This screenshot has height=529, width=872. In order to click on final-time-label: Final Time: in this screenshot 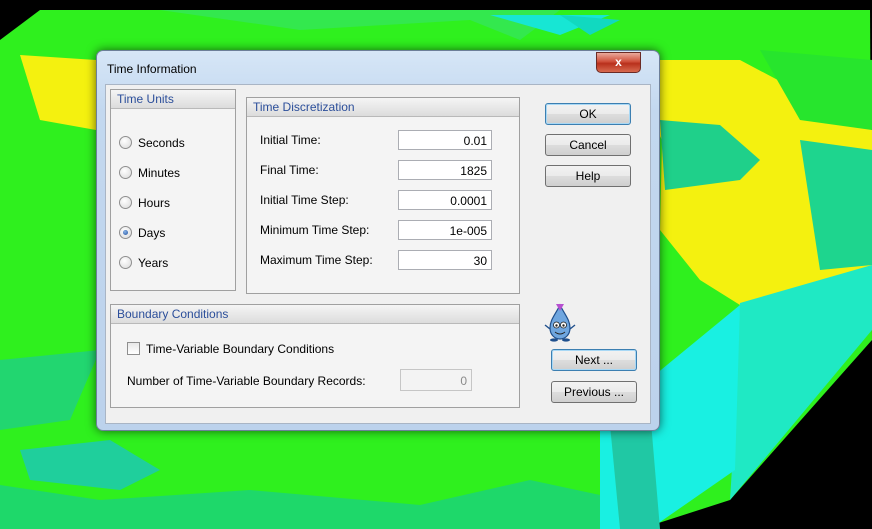, I will do `click(289, 170)`.